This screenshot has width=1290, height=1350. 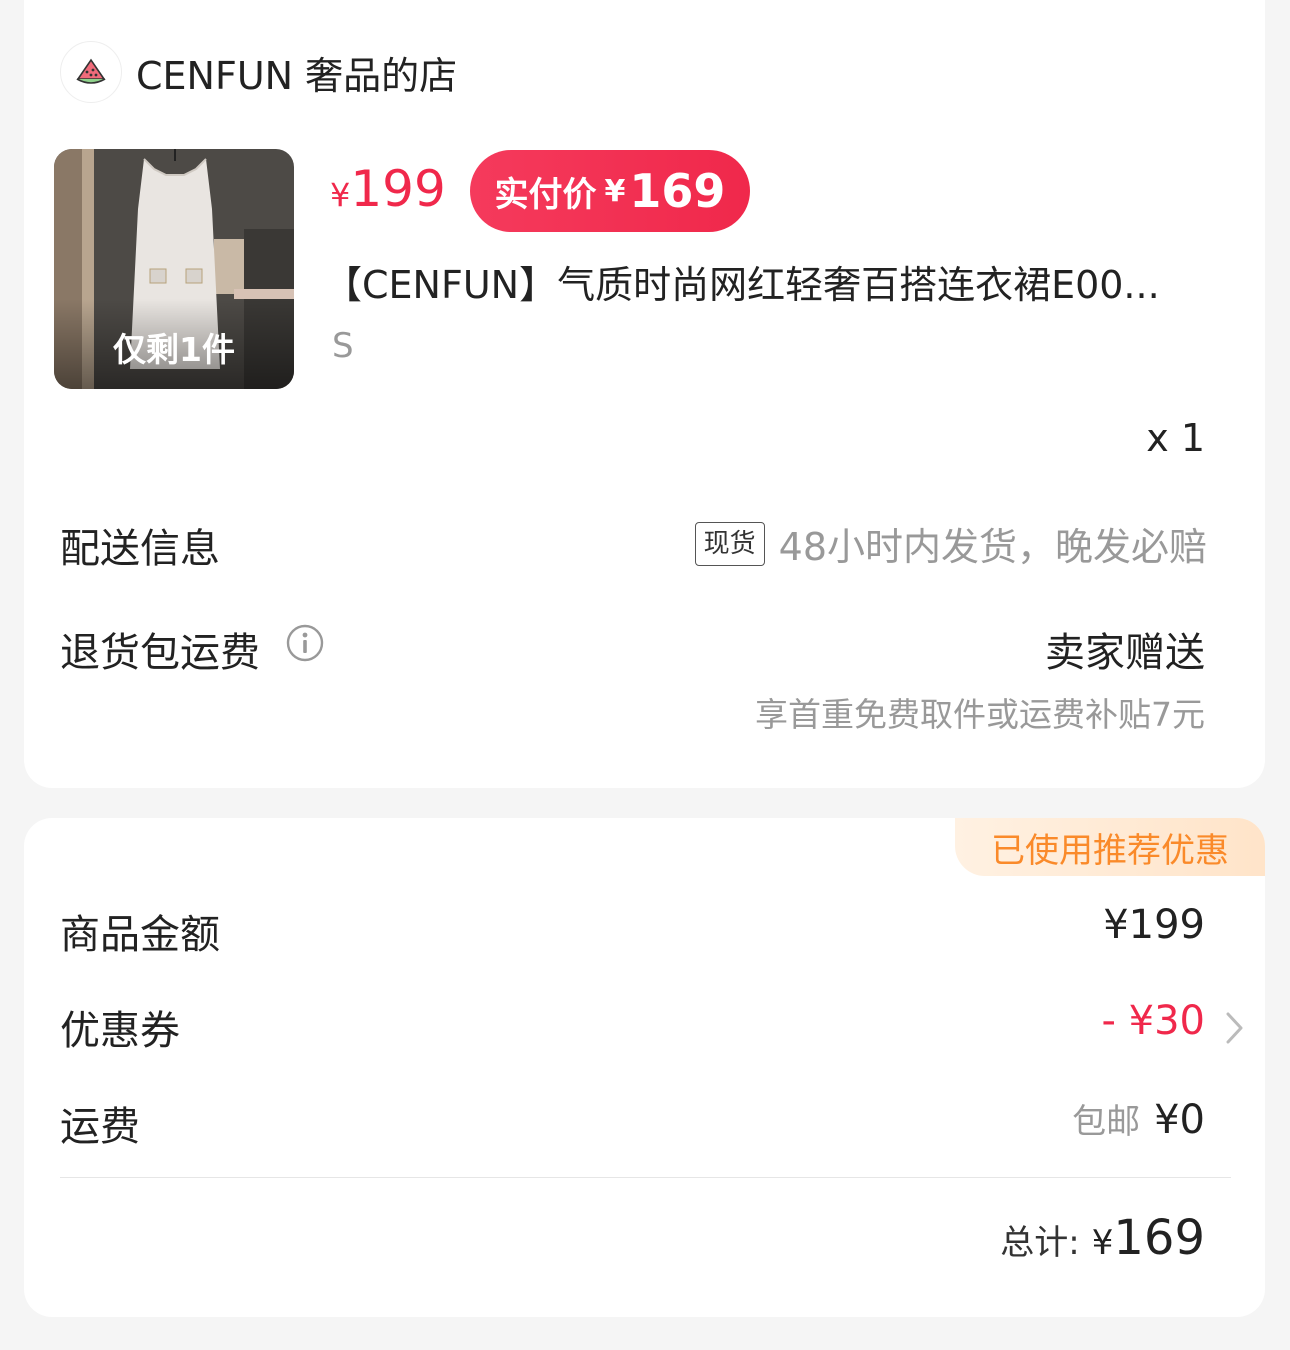 What do you see at coordinates (1040, 1243) in the screenshot?
I see `total-label: 总计:` at bounding box center [1040, 1243].